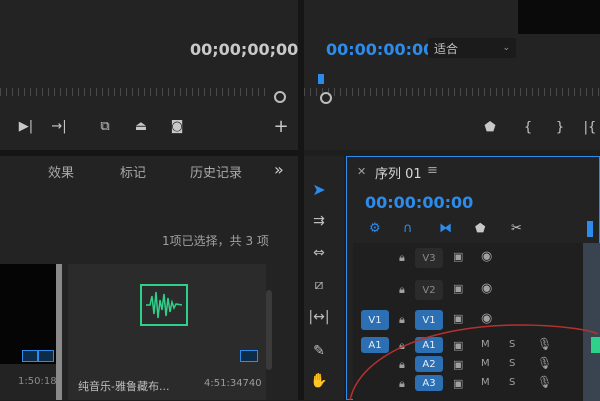 This screenshot has width=600, height=401. I want to click on program-video-preview, so click(559, 17).